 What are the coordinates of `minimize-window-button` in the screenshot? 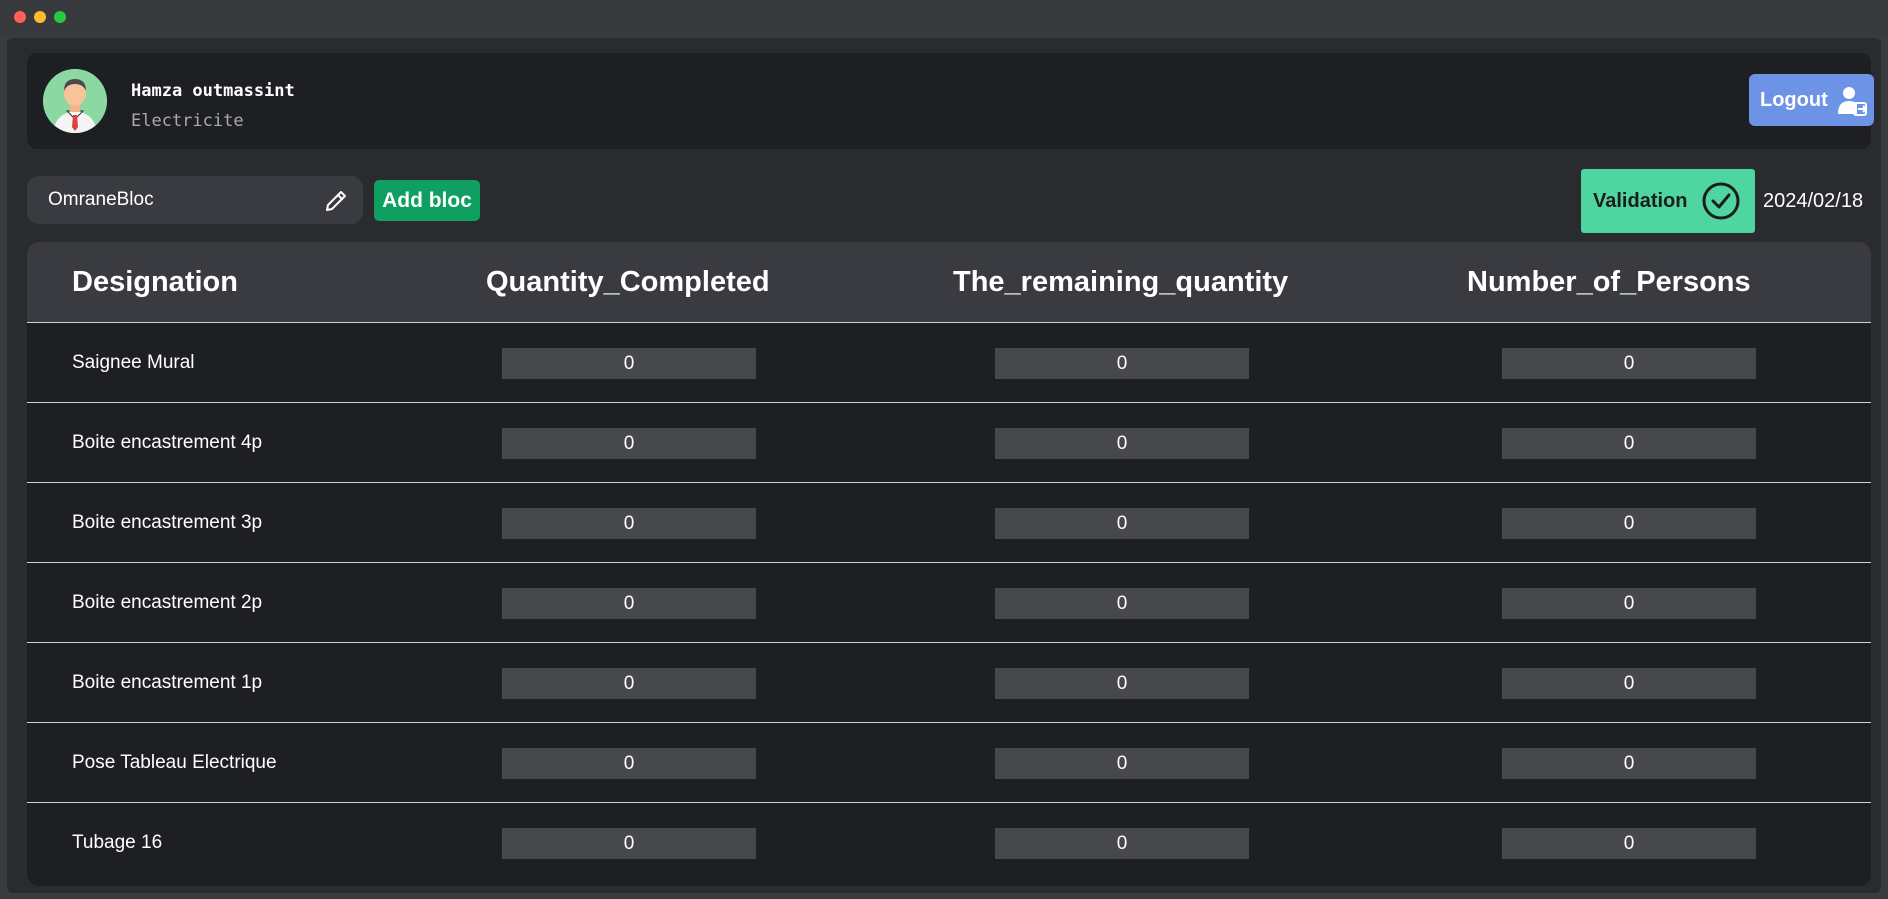 It's located at (40, 17).